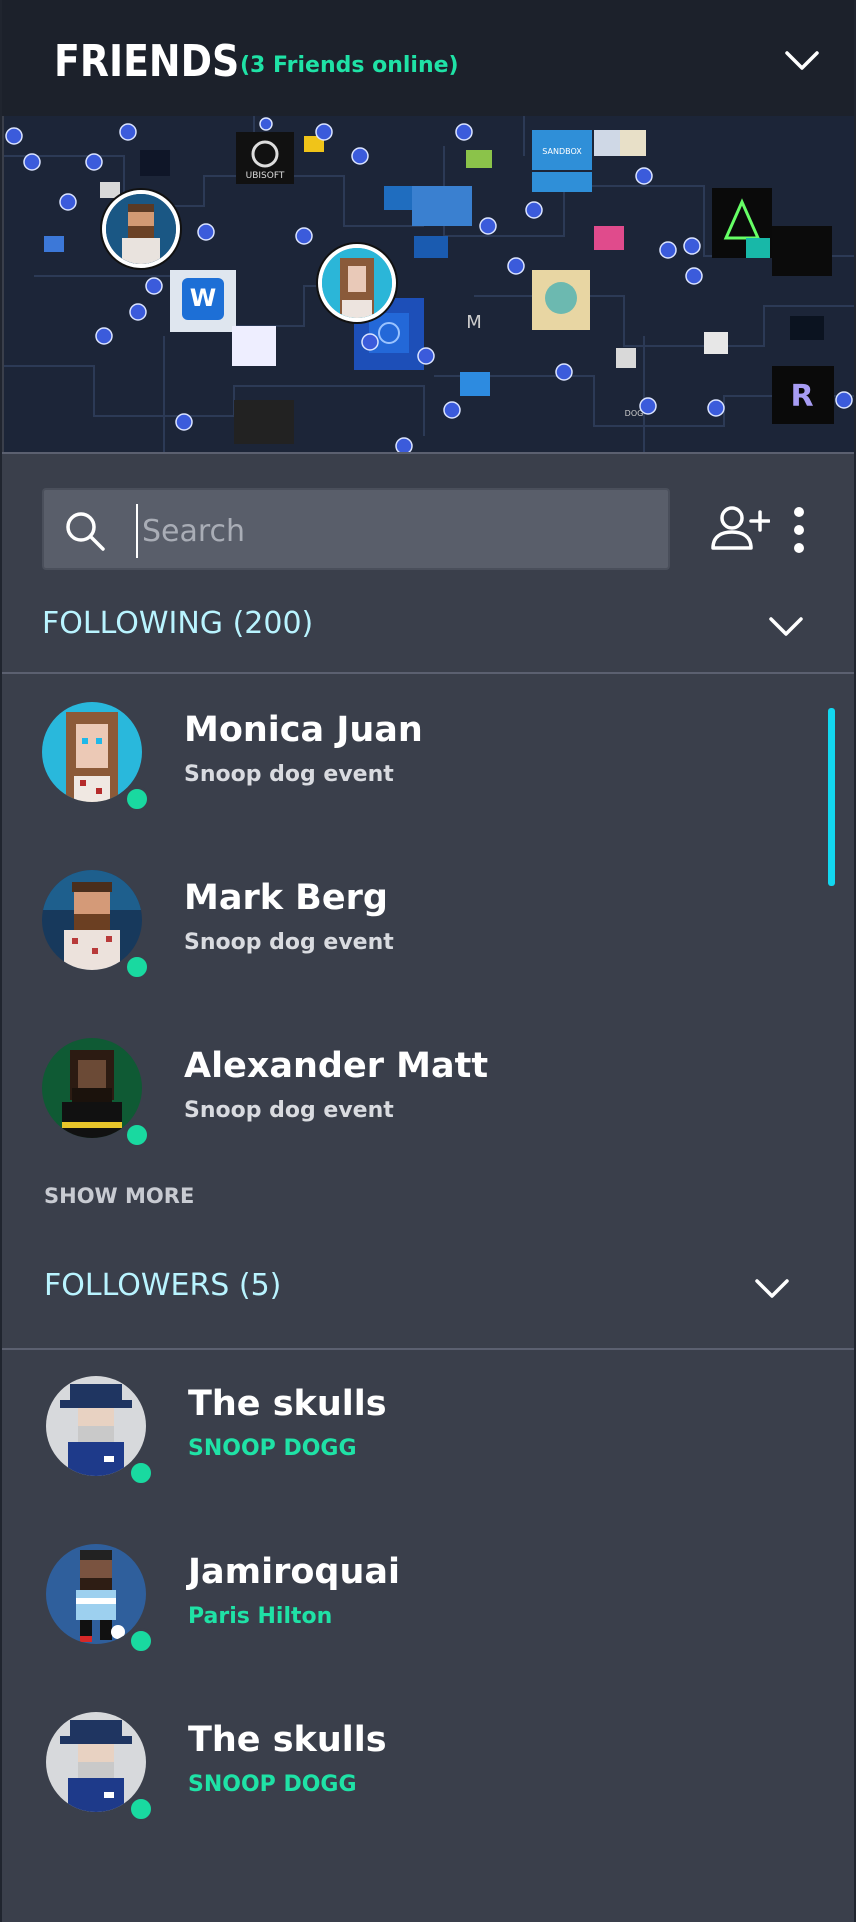  I want to click on friends-header: FRIENDS (3 Friends online), so click(428, 58).